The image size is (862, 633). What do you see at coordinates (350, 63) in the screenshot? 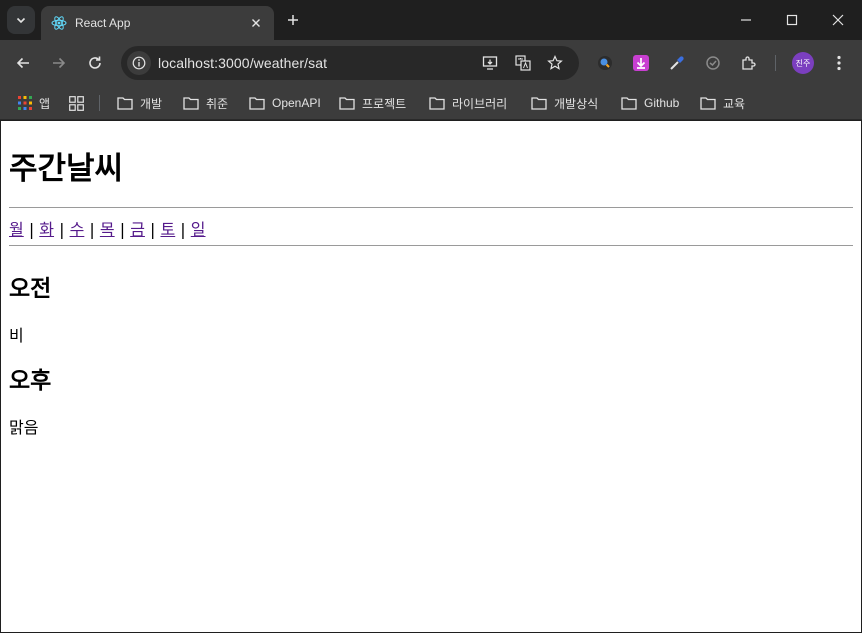
I see `address-bar: localhost:3000/weather/sat` at bounding box center [350, 63].